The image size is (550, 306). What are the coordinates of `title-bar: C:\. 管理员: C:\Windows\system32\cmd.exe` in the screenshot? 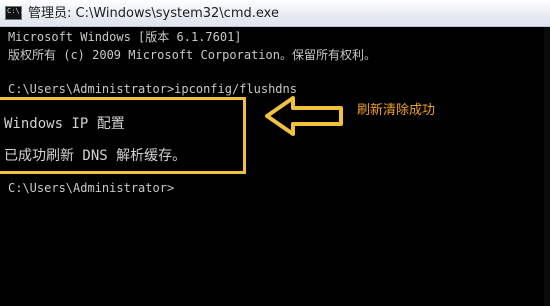 It's located at (275, 13).